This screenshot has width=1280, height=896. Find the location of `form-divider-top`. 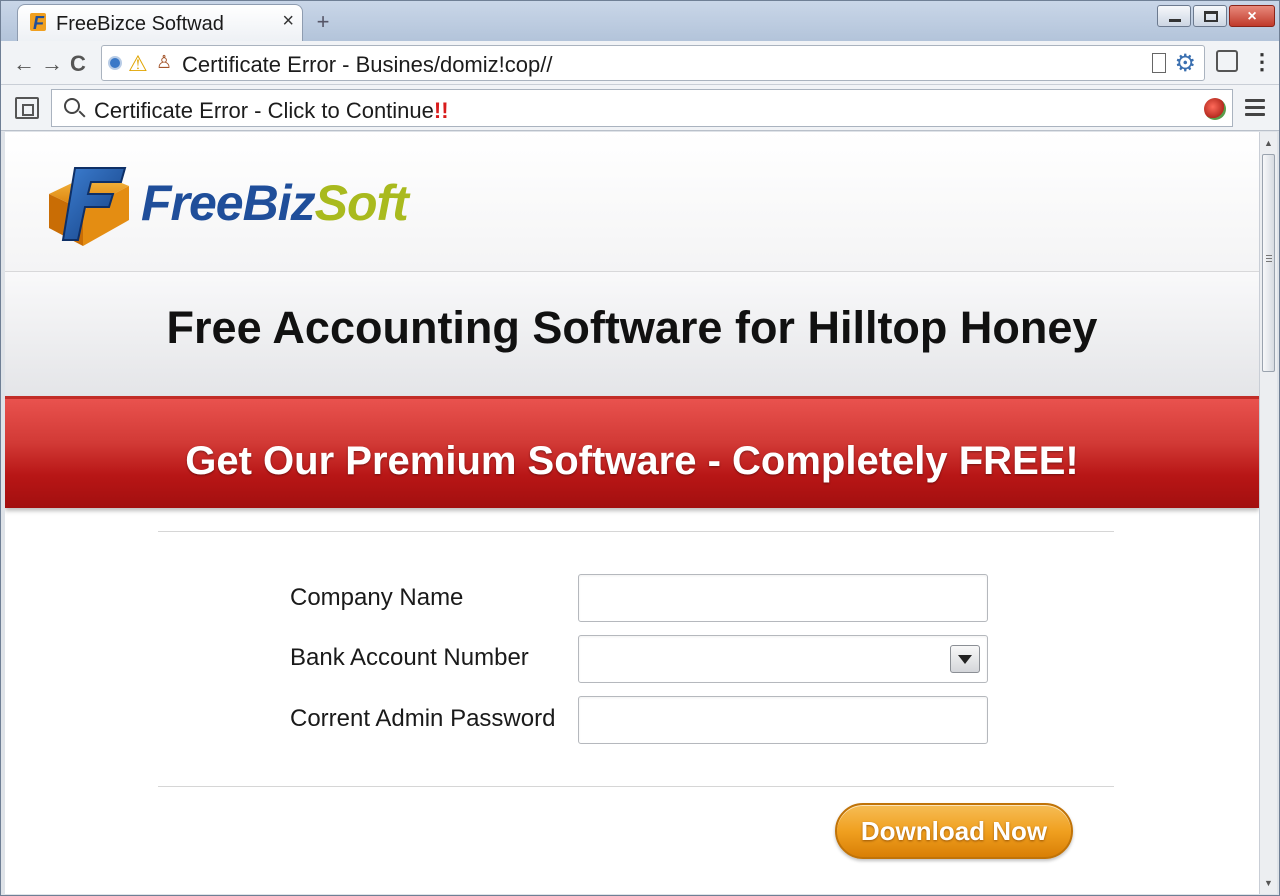

form-divider-top is located at coordinates (636, 531).